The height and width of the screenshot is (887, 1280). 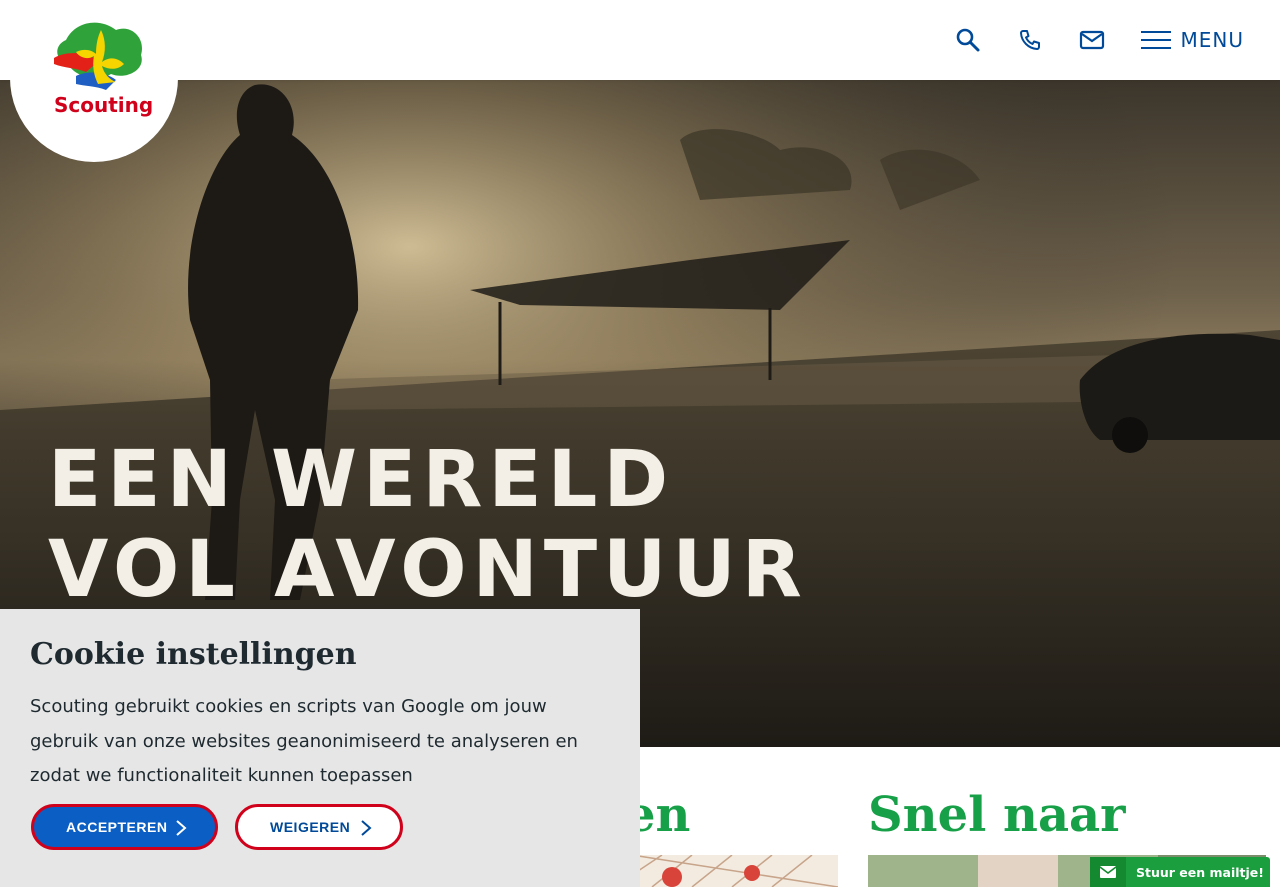 I want to click on cookie-title: Cookie instellingen, so click(x=193, y=654).